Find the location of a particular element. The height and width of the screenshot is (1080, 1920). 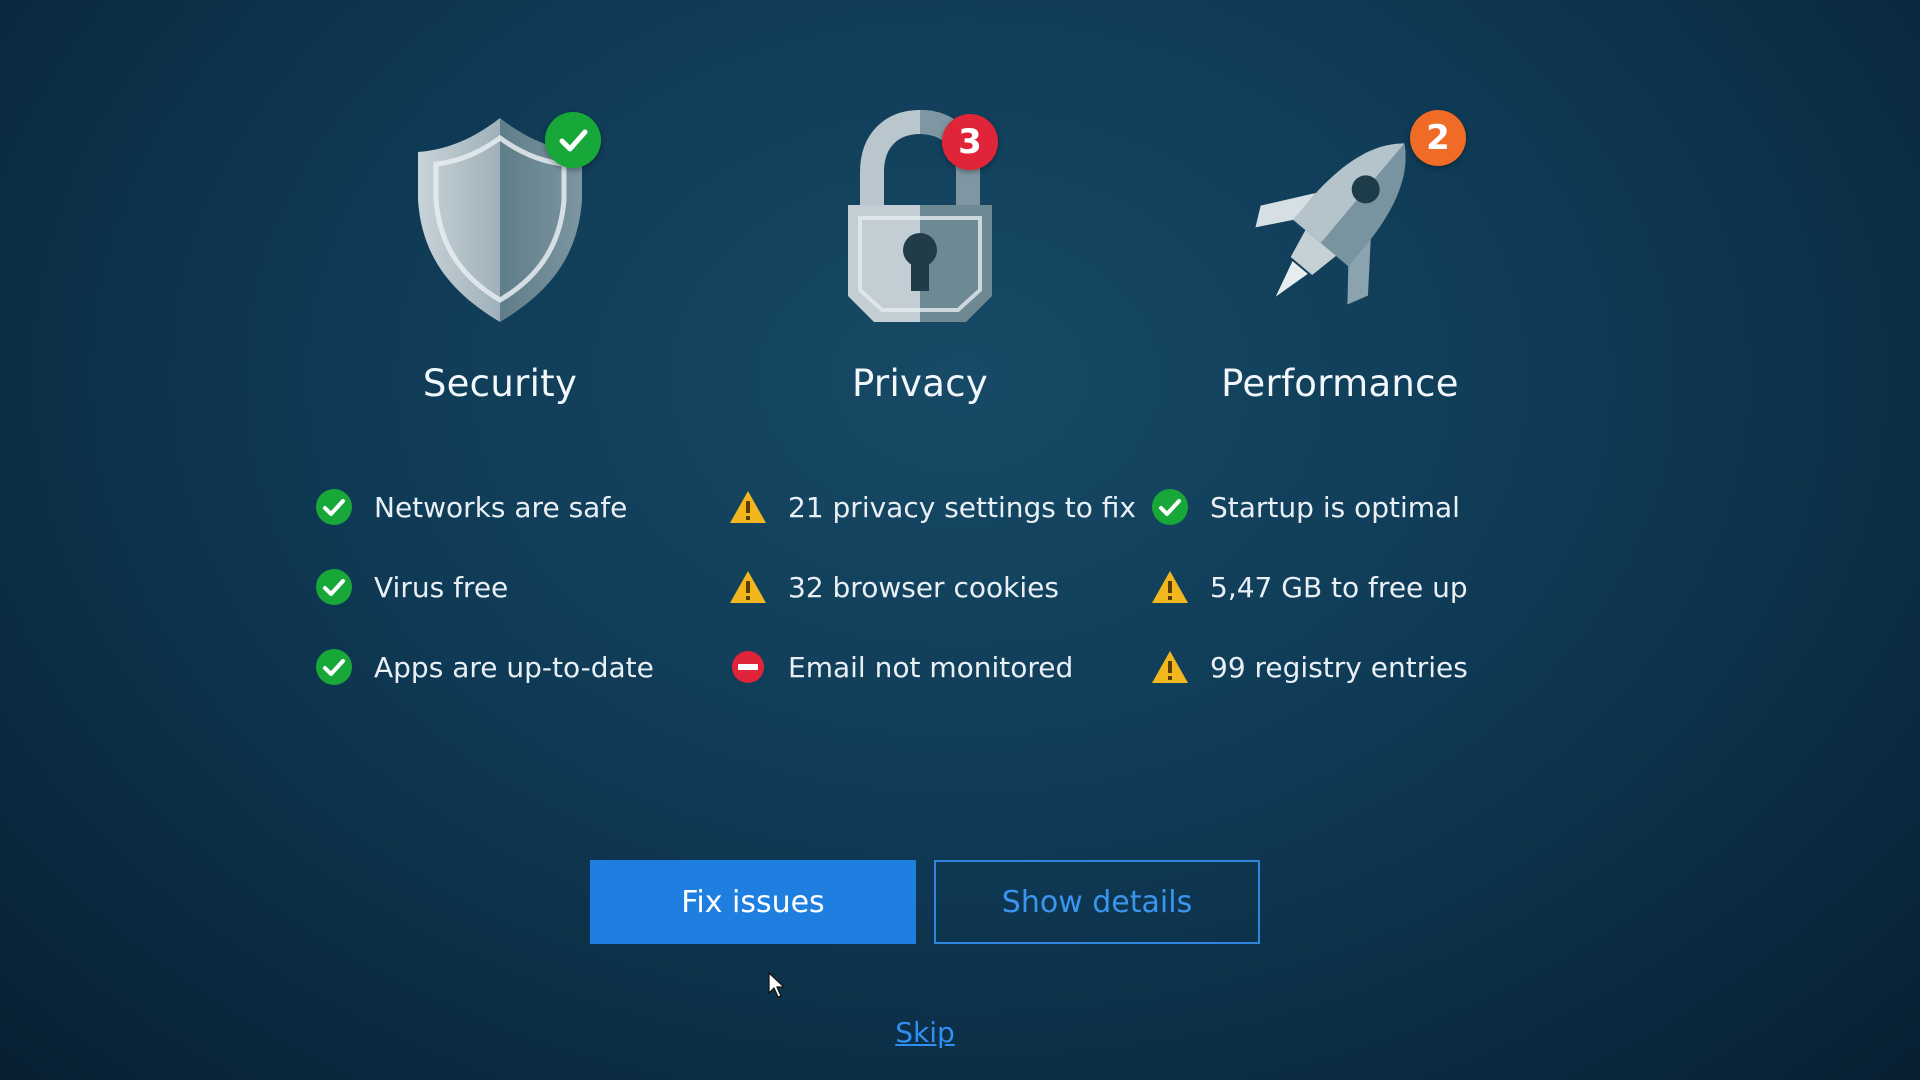

performance-issue-count-badge: 2 is located at coordinates (1438, 138).